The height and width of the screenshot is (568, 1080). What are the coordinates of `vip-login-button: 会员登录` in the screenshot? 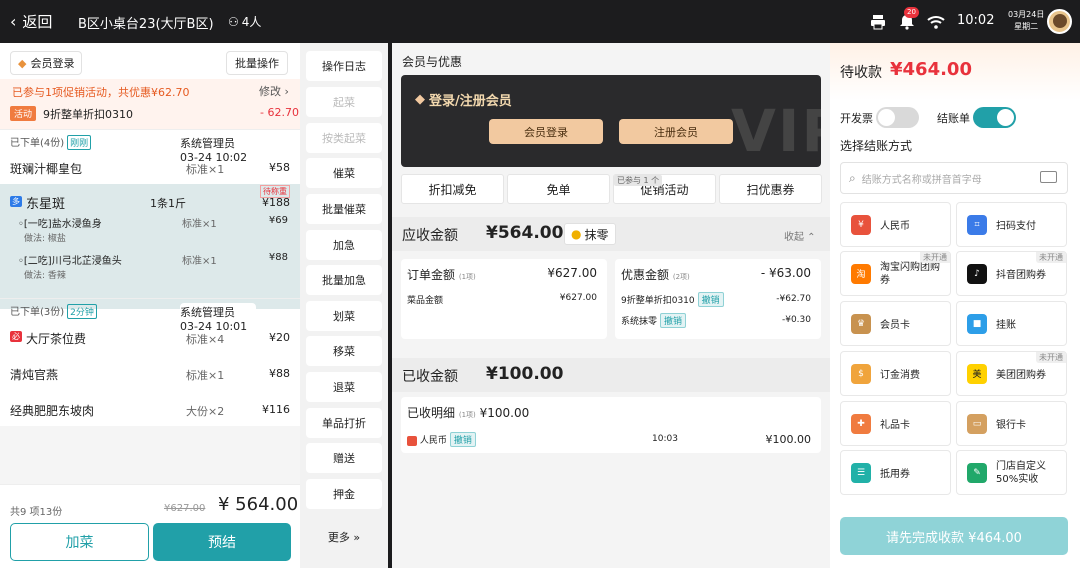 It's located at (546, 131).